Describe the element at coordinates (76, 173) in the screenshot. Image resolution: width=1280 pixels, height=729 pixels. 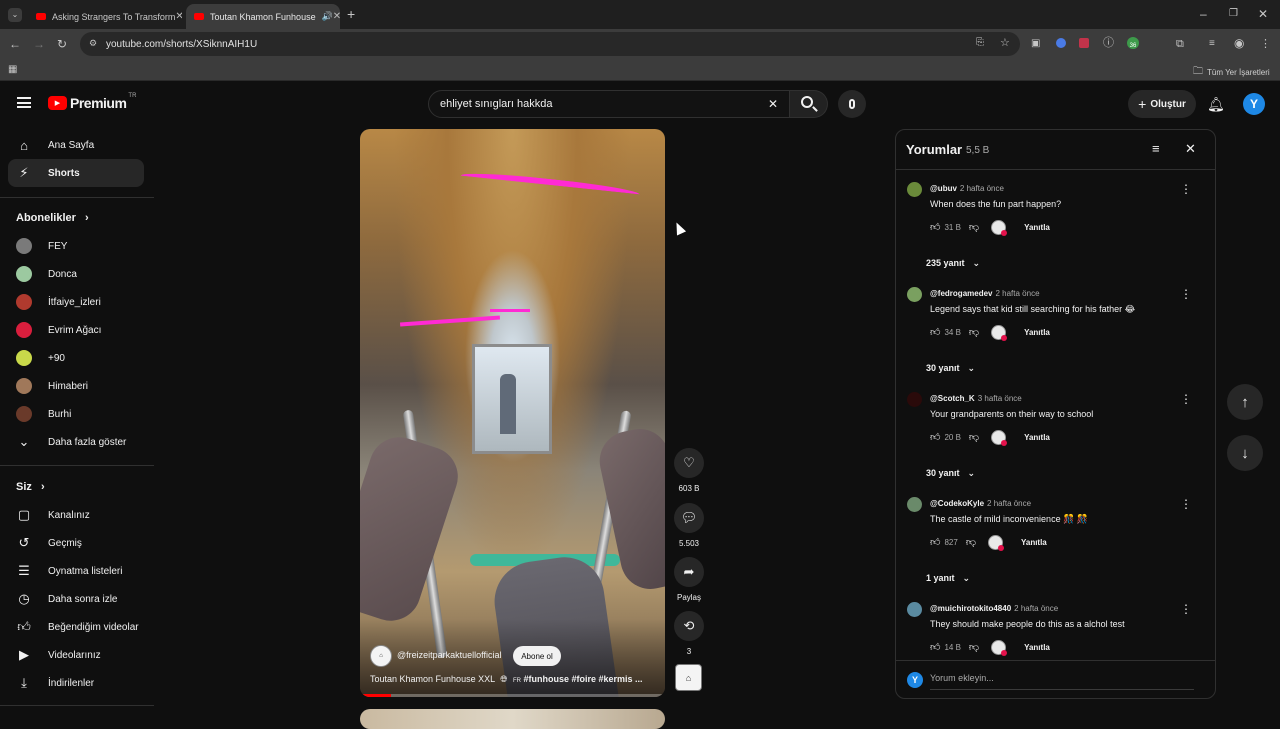
I see `sidebar-item-shorts: ⚡︎ Shorts` at that location.